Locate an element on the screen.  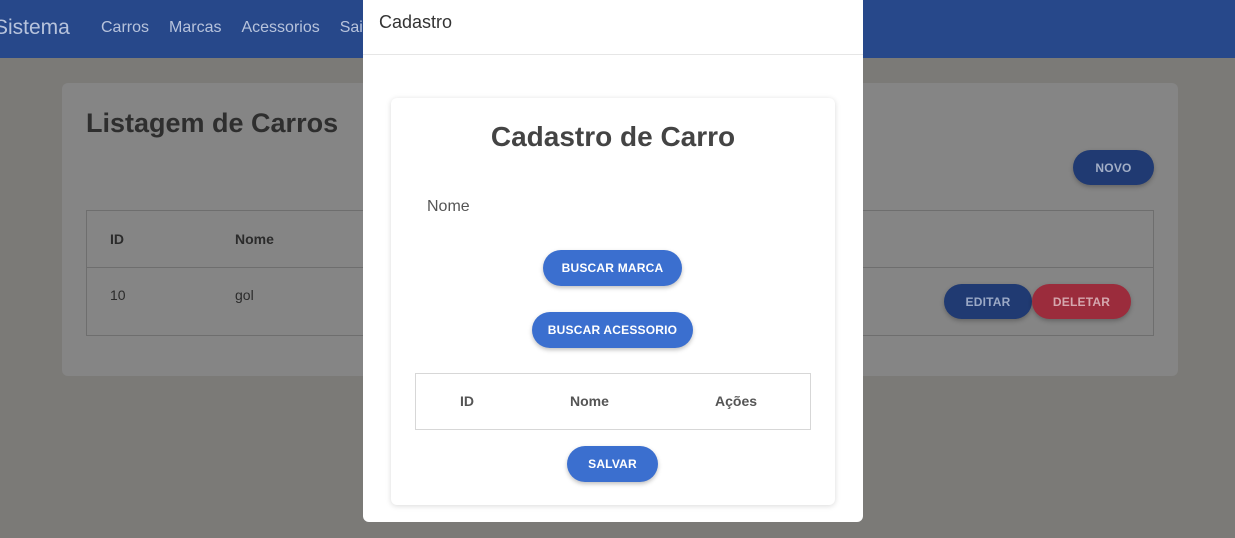
buscar-marca-button: BUSCAR MARCA is located at coordinates (612, 268).